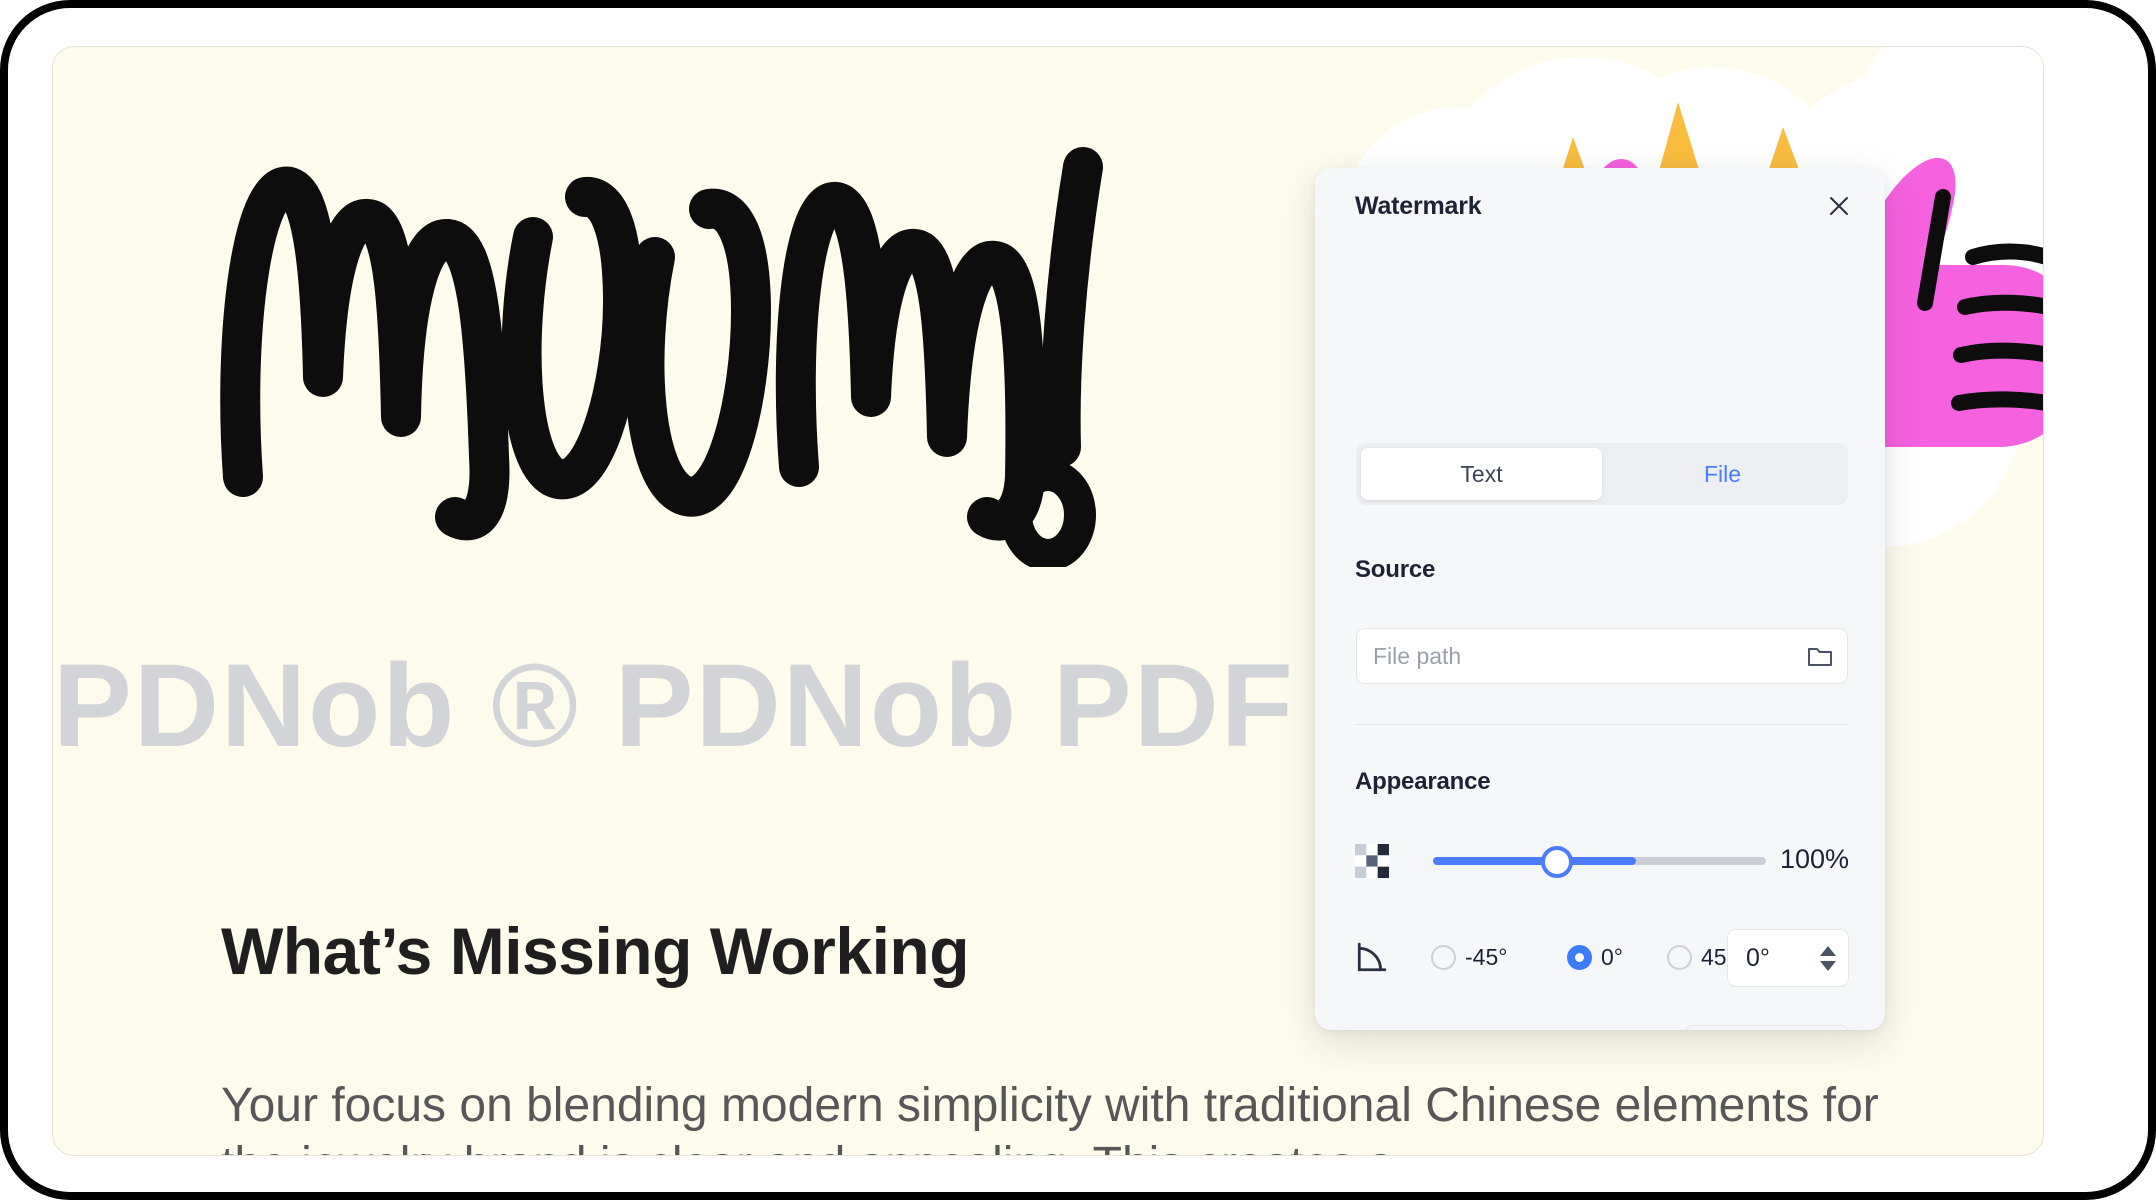  I want to click on opacity-slider-track, so click(1599, 861).